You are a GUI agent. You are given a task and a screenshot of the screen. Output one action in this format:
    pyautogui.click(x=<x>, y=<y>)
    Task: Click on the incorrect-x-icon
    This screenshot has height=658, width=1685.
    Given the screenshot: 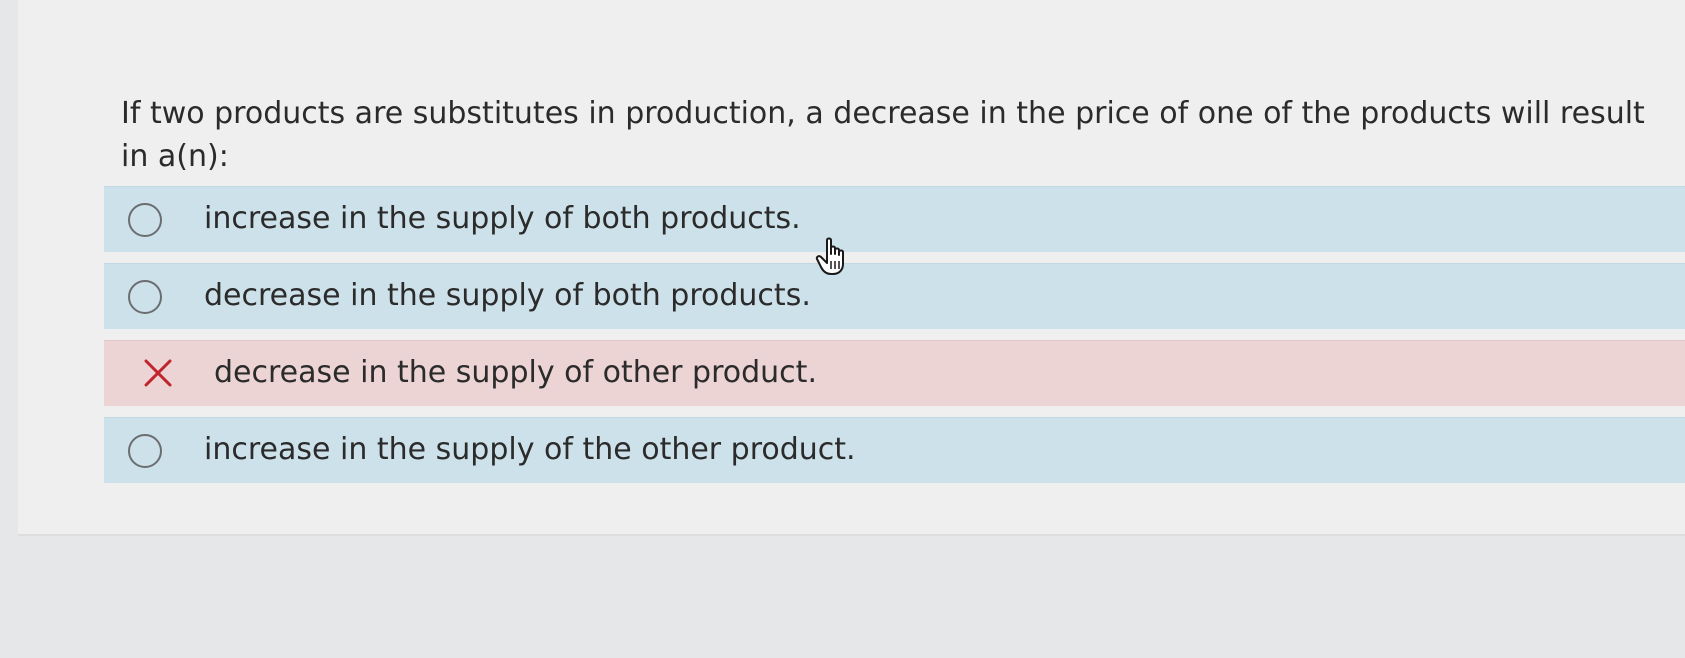 What is the action you would take?
    pyautogui.click(x=158, y=373)
    